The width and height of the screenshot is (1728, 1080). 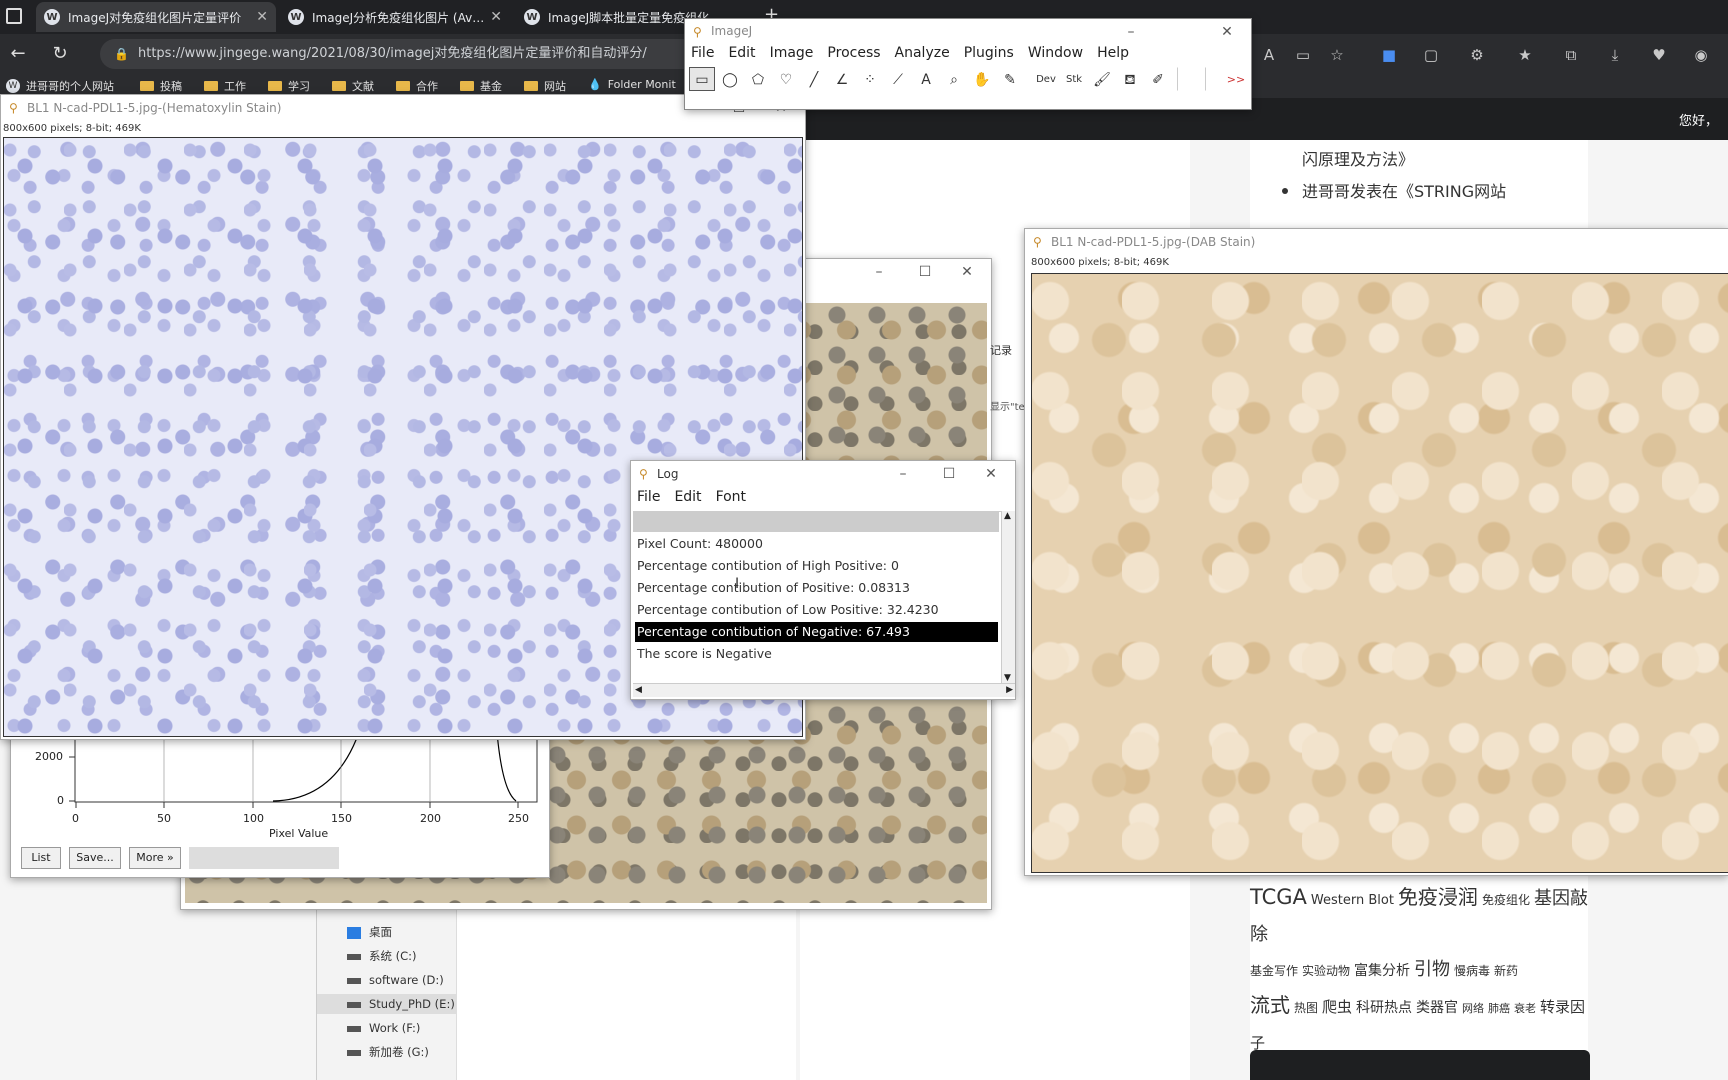 I want to click on bookmark-folder: 文献, so click(x=353, y=86).